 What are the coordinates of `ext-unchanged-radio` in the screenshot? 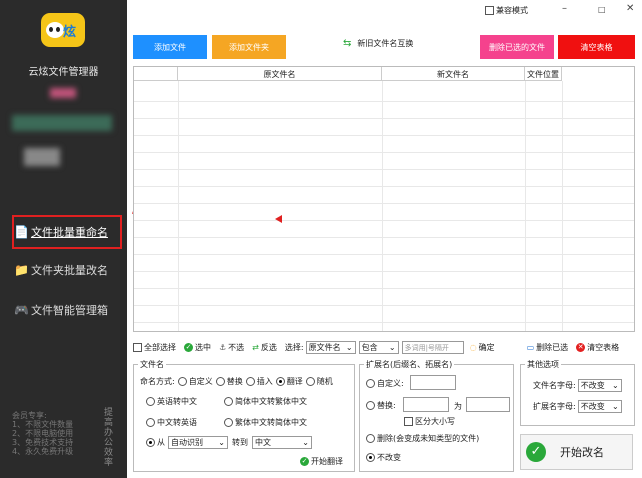 It's located at (370, 457).